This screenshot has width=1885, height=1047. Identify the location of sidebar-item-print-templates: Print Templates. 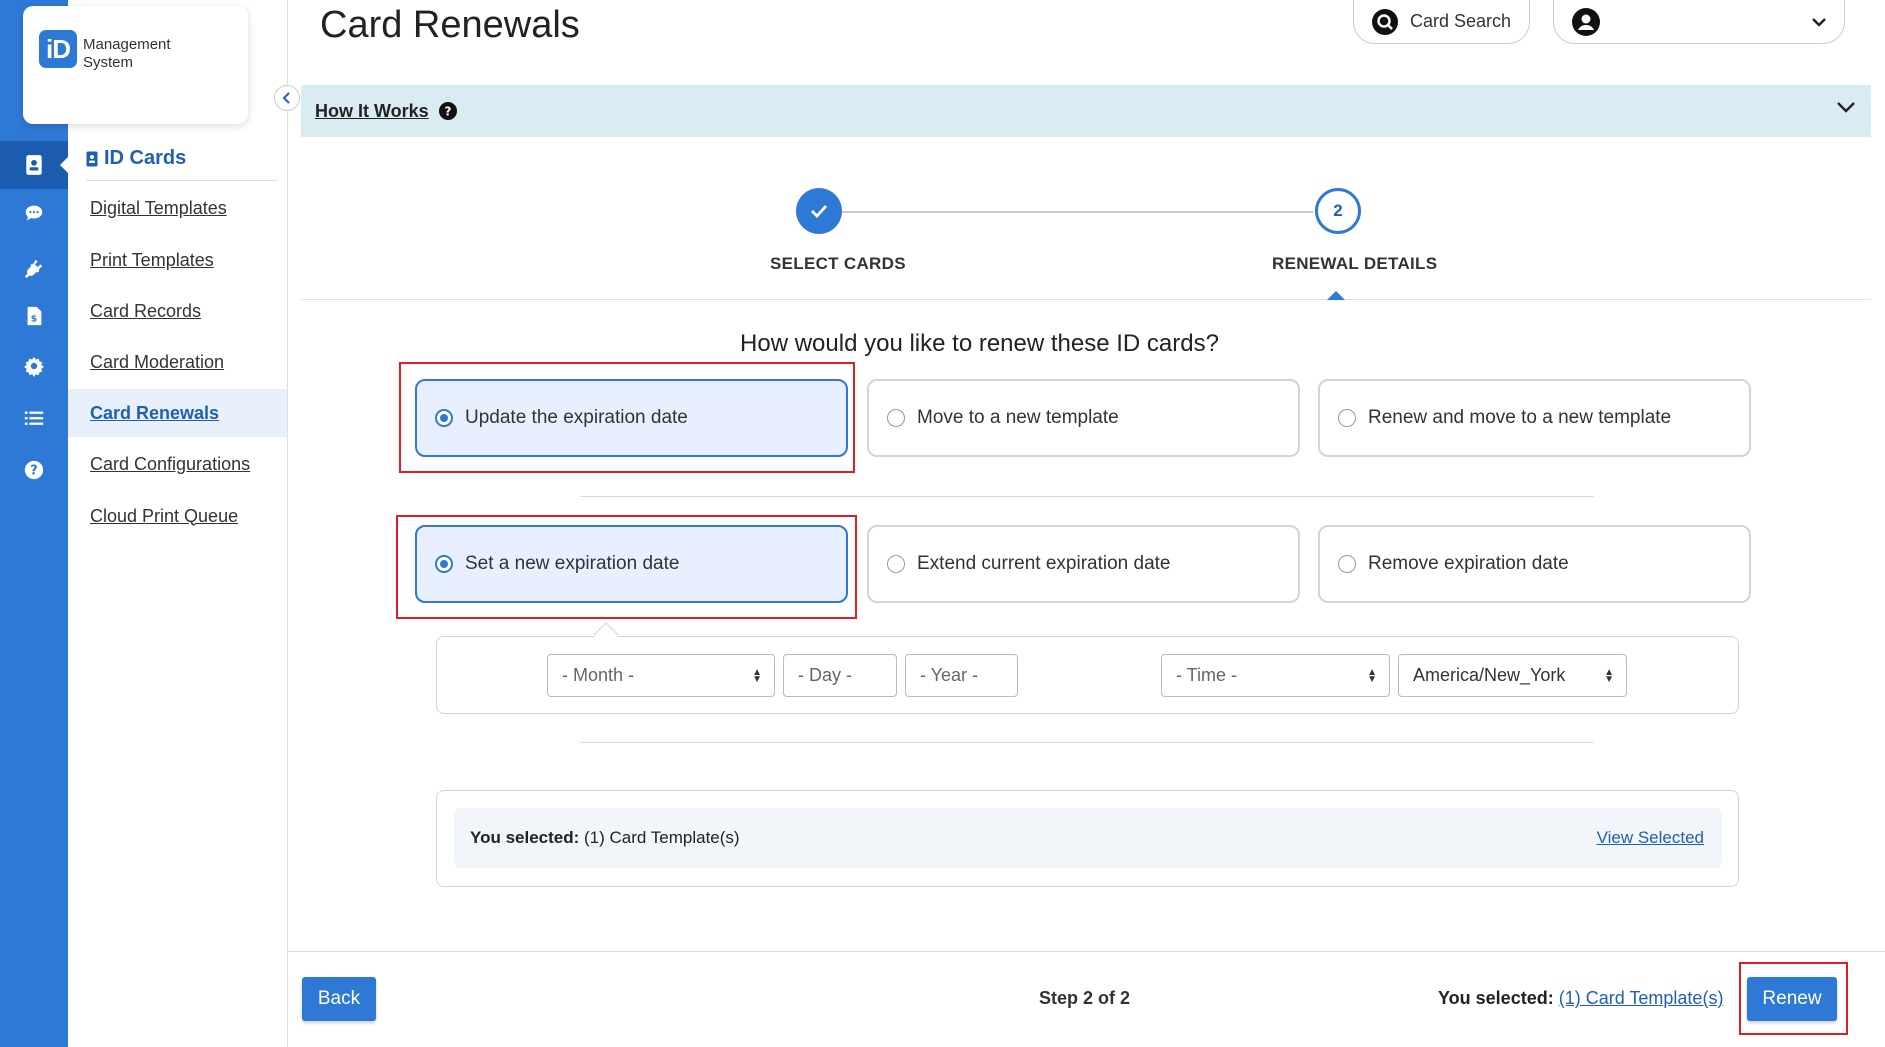
(177, 260).